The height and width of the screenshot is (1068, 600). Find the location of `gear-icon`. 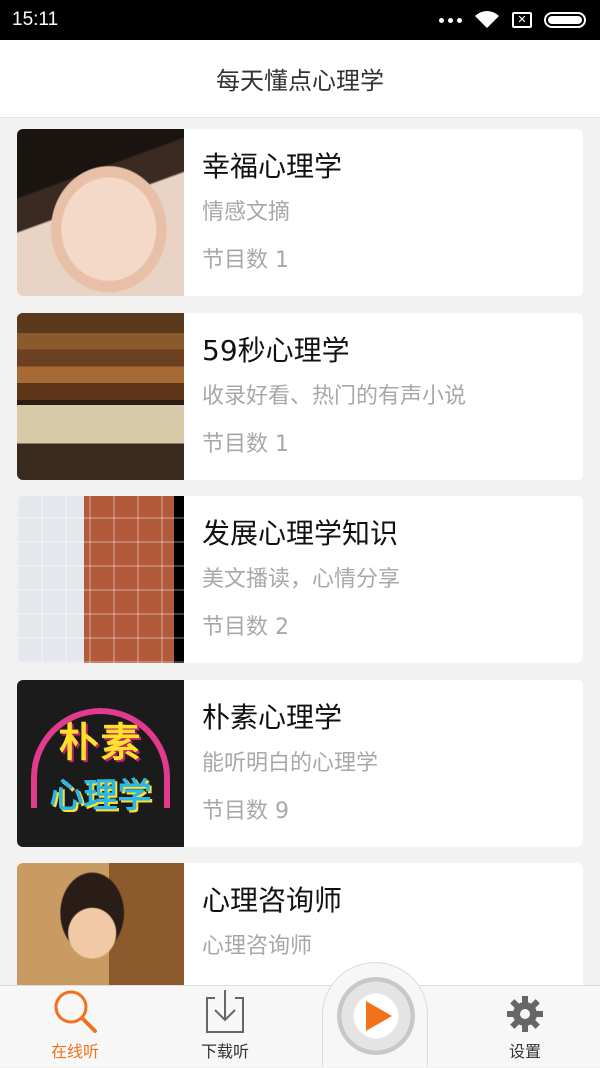

gear-icon is located at coordinates (525, 1014).